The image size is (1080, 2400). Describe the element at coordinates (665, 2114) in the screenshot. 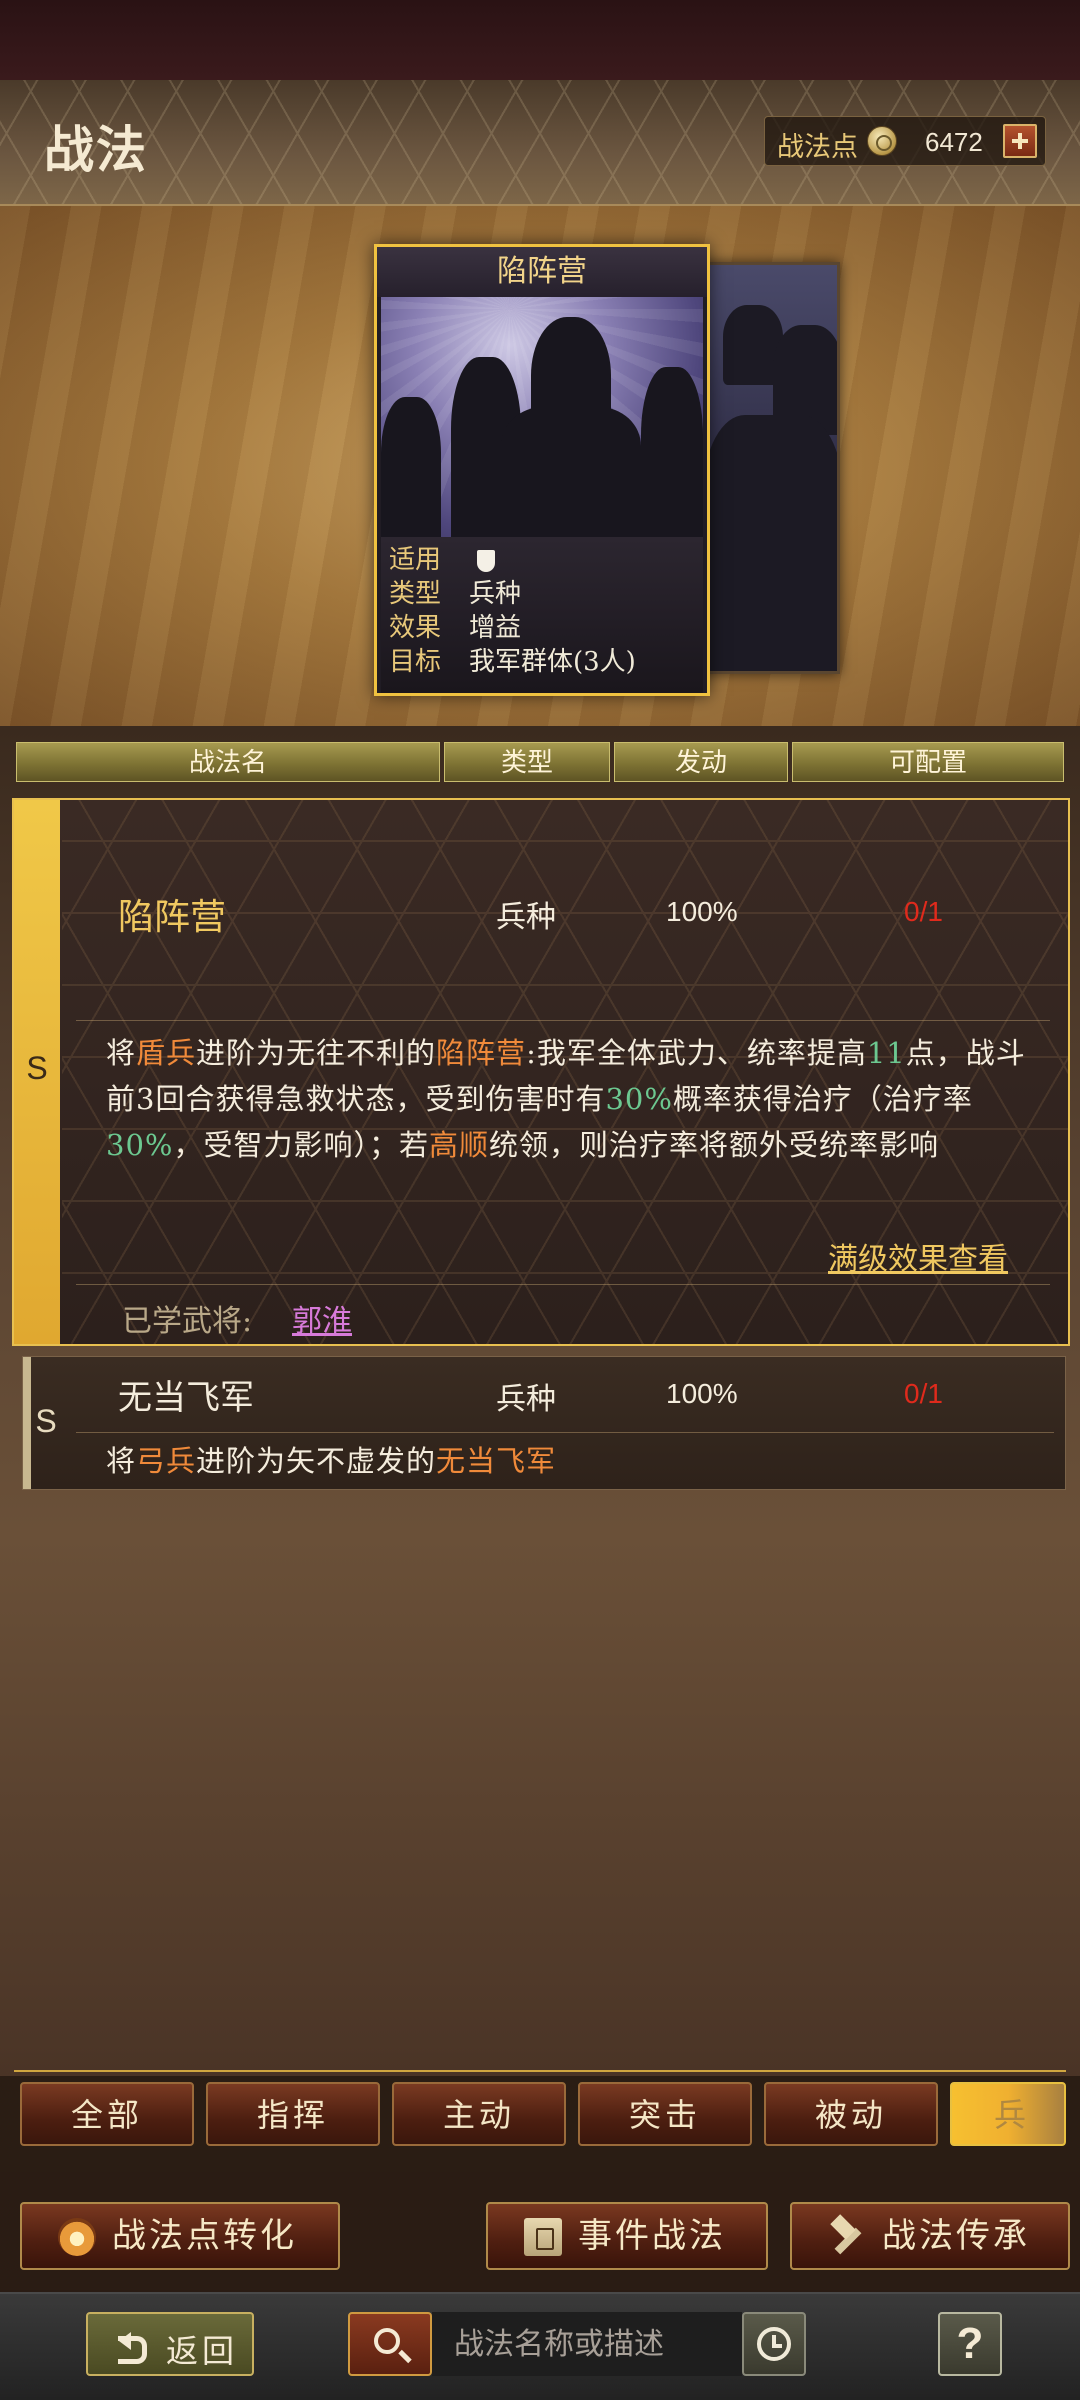

I see `tab-assault: 突击` at that location.